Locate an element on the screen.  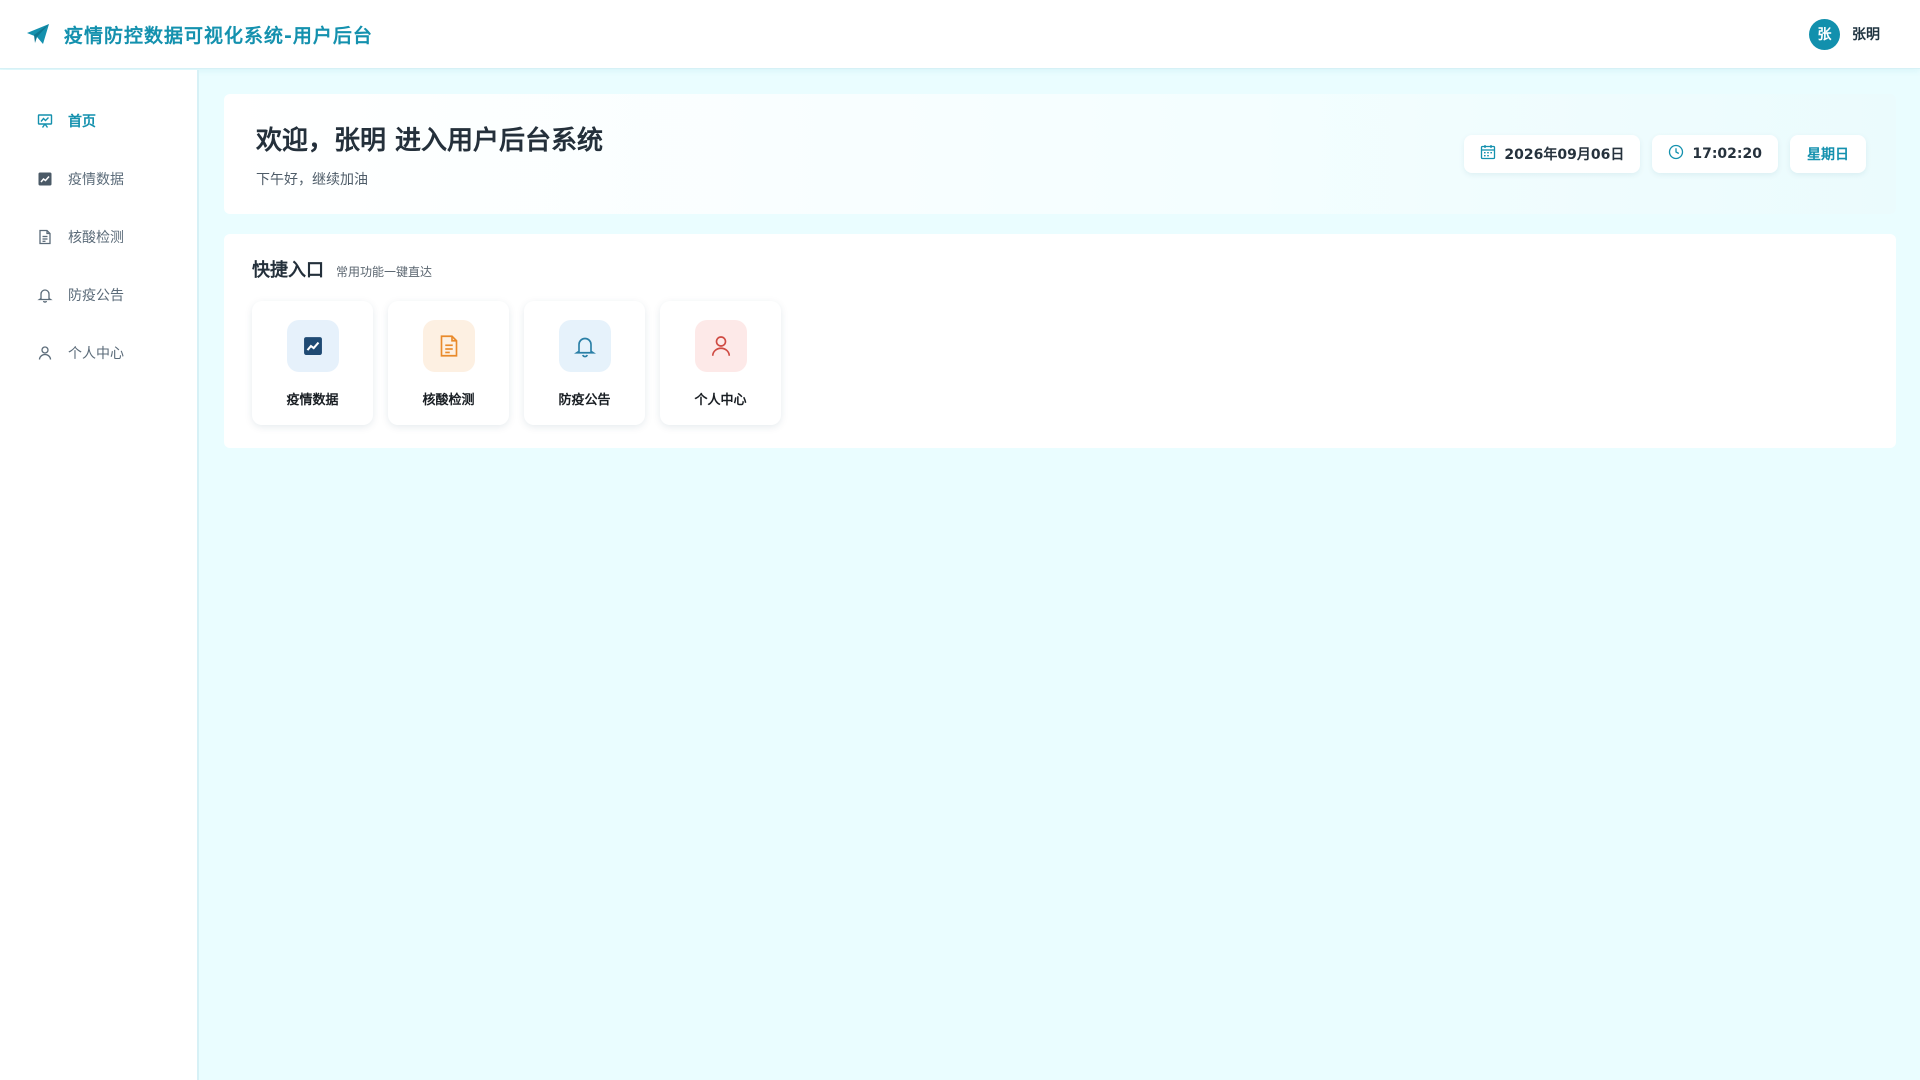
calendar-icon is located at coordinates (1488, 154).